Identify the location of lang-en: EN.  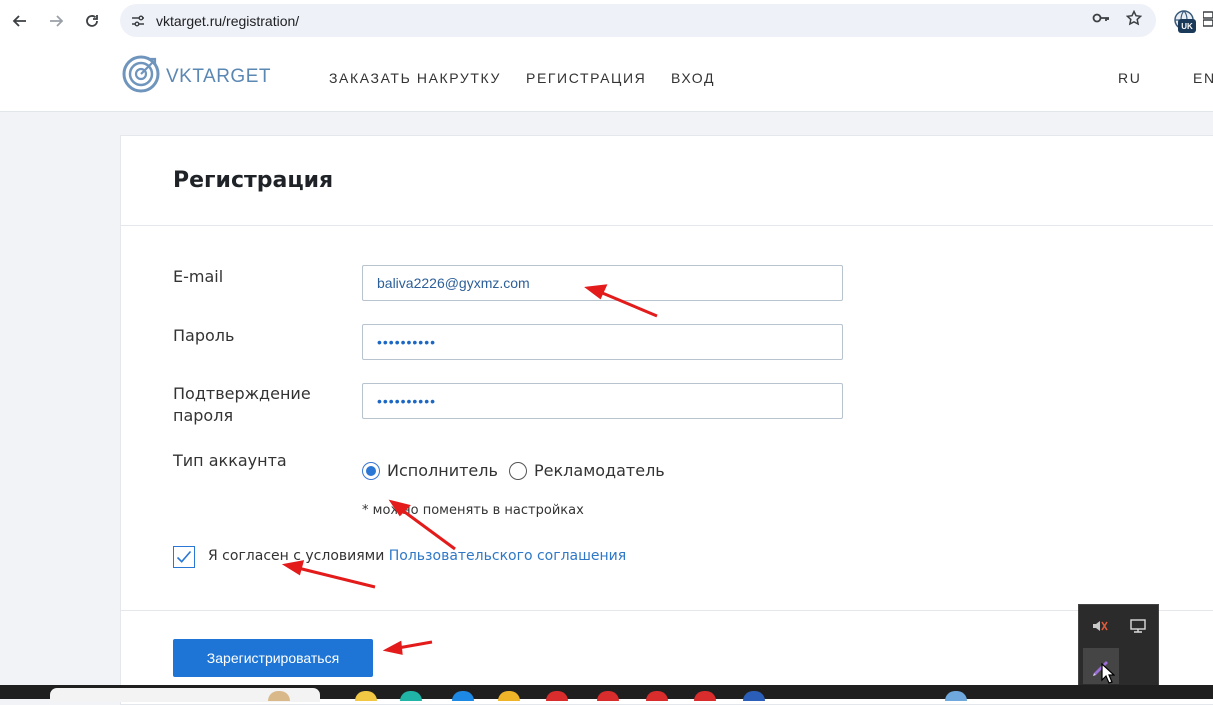
(1203, 78).